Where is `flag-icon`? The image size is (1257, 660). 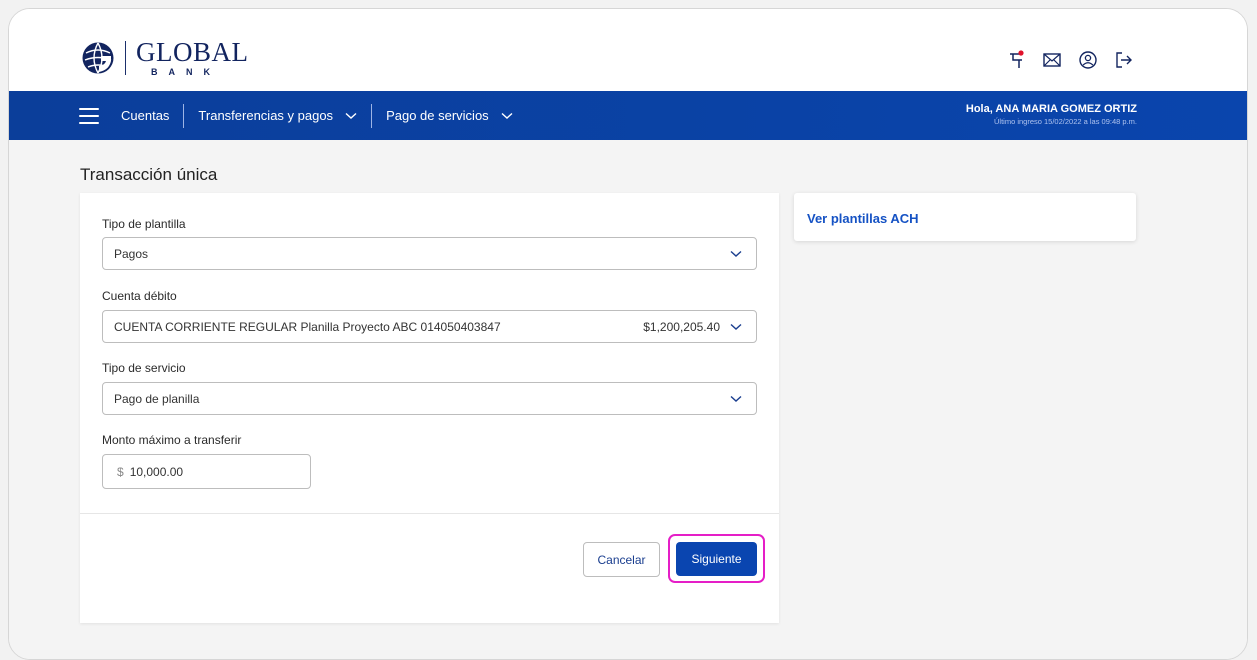
flag-icon is located at coordinates (1016, 60).